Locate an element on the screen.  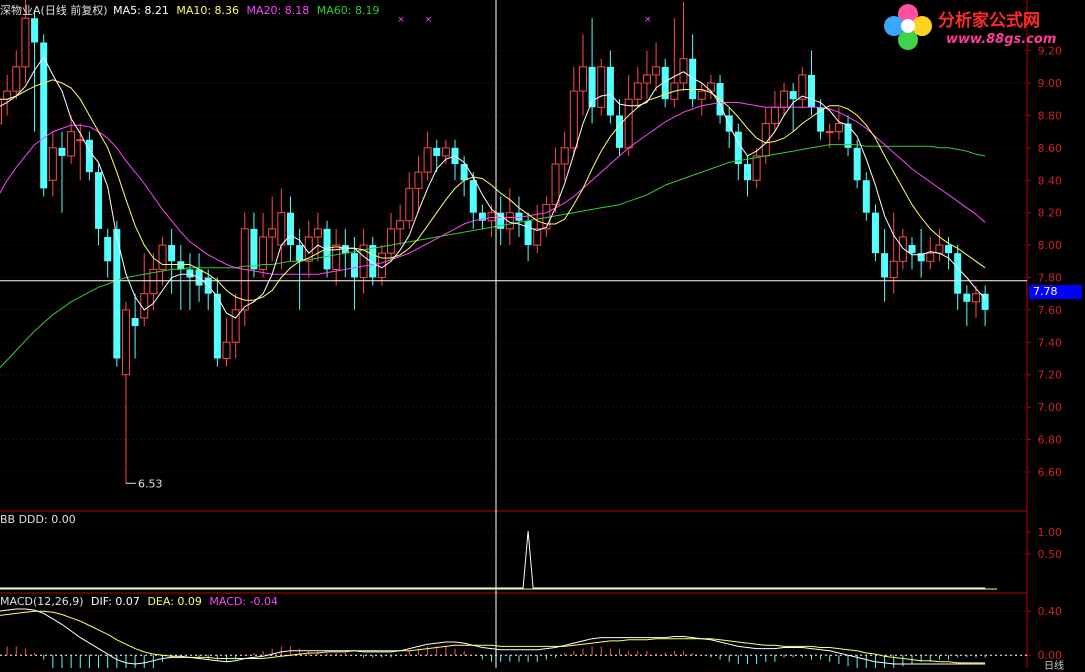
low-annotation-label: 6.53 is located at coordinates (150, 483).